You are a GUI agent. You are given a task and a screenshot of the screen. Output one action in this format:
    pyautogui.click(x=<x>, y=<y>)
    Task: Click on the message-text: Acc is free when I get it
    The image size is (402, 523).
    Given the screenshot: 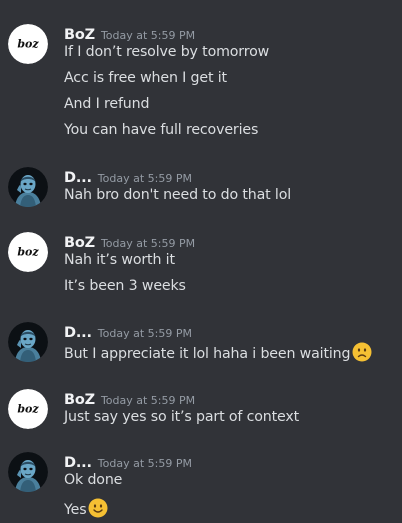 What is the action you would take?
    pyautogui.click(x=145, y=78)
    